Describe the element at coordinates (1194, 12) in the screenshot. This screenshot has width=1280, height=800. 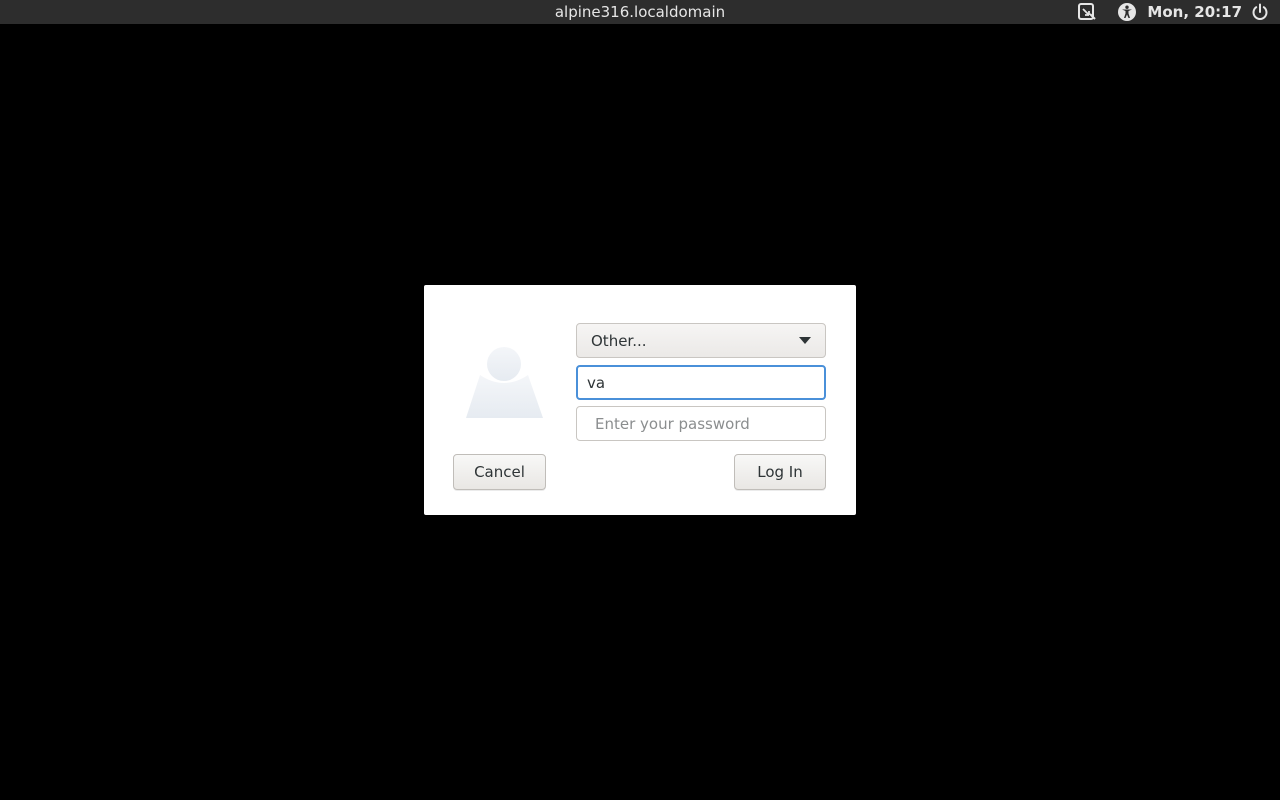
I see `clock: Mon, 20:17` at that location.